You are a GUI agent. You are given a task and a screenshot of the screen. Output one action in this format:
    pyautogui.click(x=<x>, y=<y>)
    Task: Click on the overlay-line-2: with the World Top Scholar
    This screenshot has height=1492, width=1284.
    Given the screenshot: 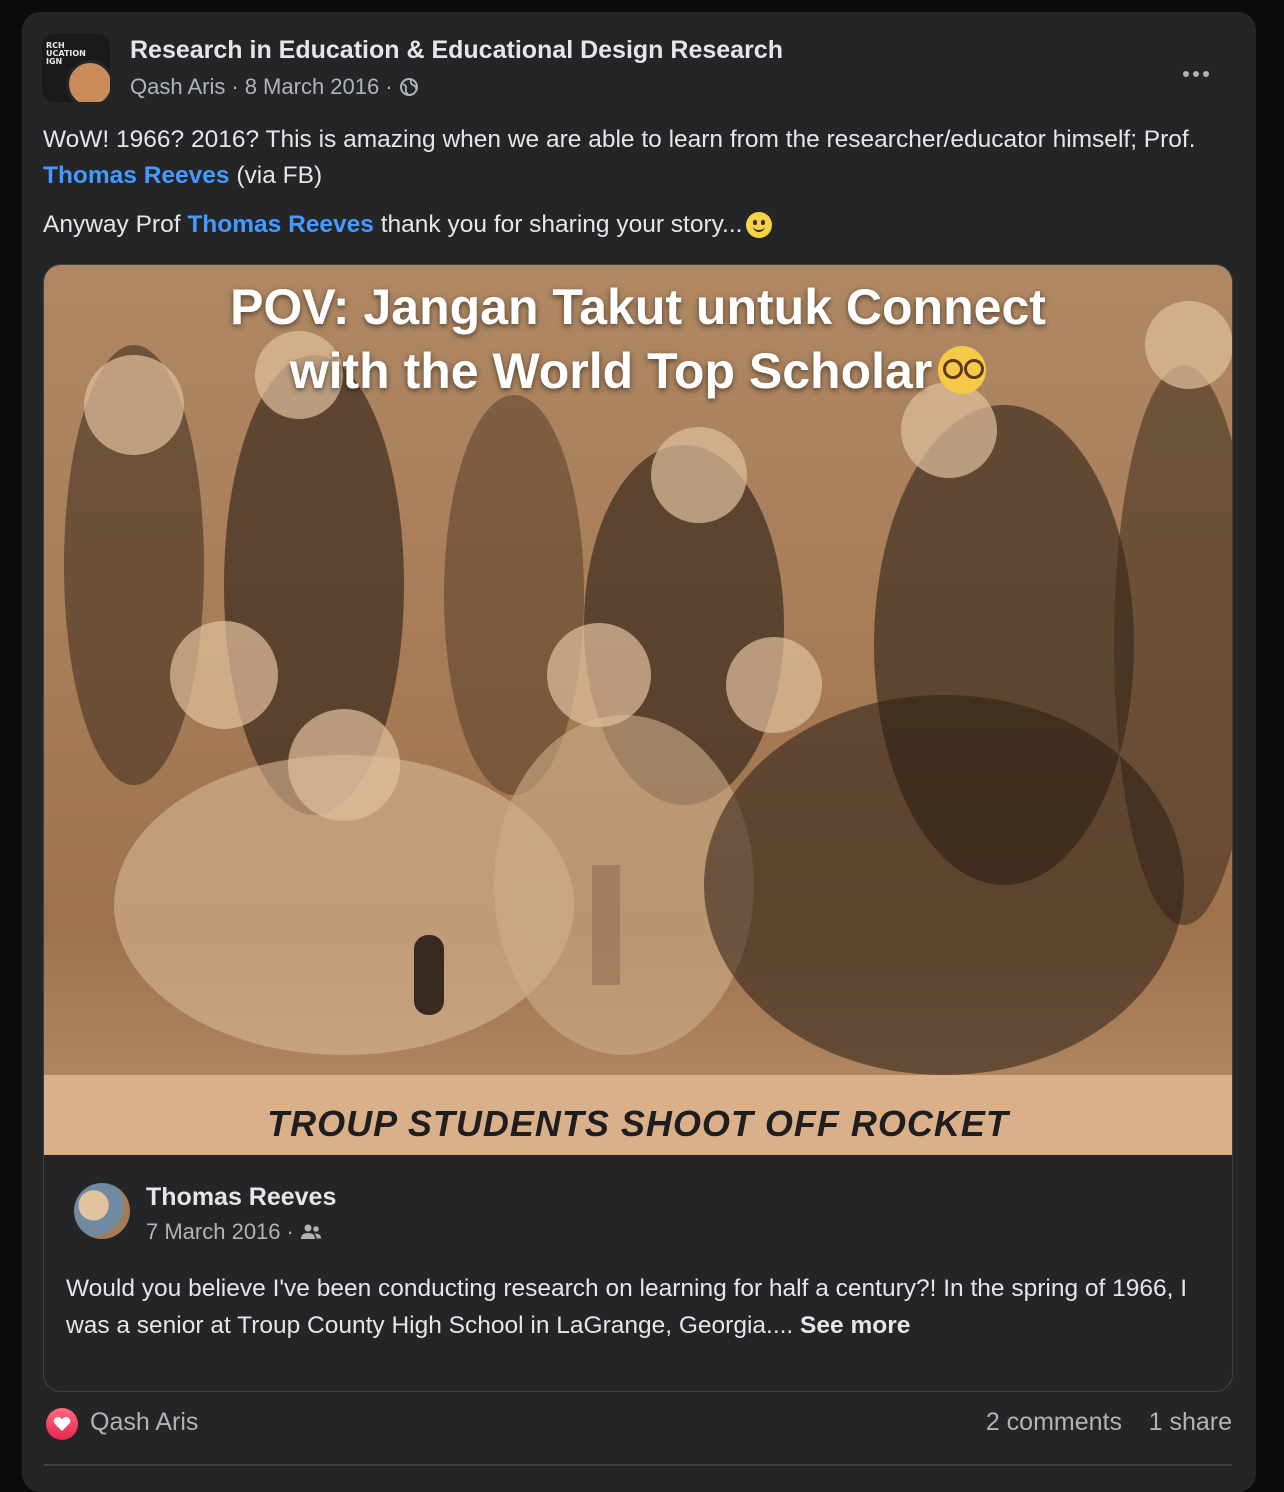 What is the action you would take?
    pyautogui.click(x=611, y=371)
    